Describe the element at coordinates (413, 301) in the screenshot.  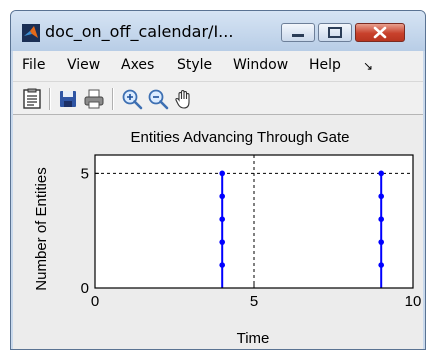
I see `x-tick-label: 10` at that location.